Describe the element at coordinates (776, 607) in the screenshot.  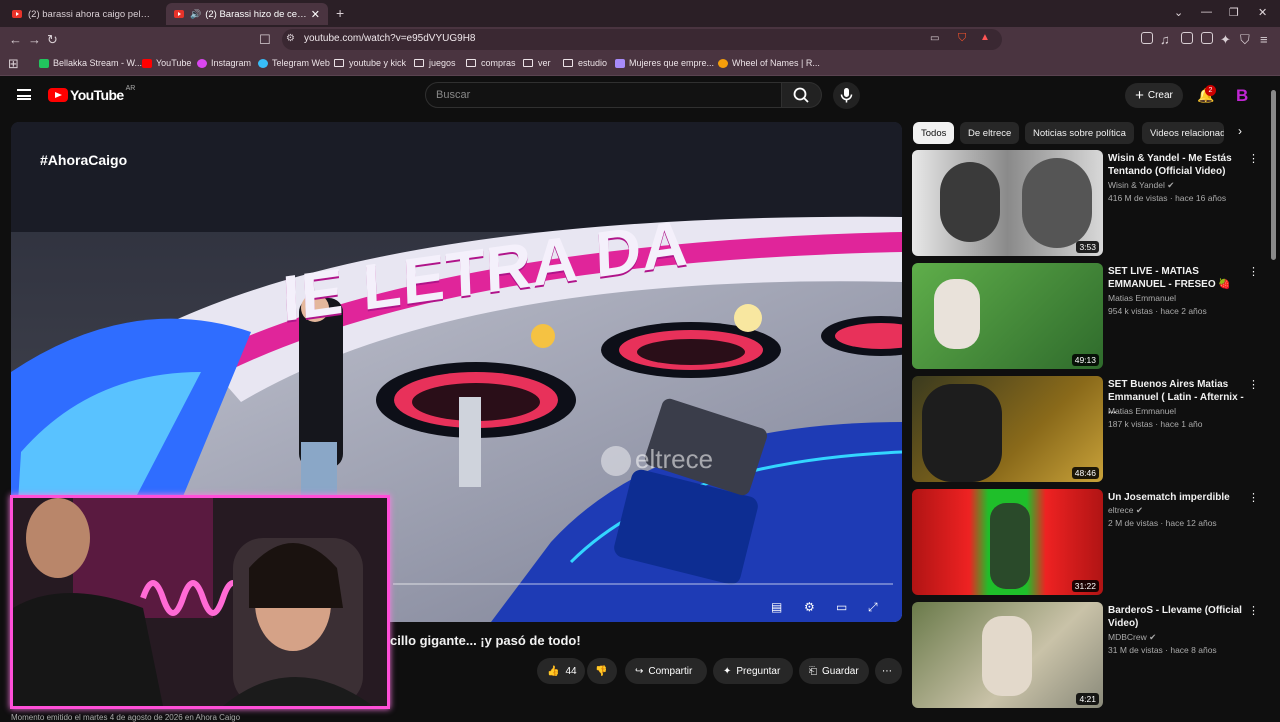
I see `subtitles-icon: ▤` at that location.